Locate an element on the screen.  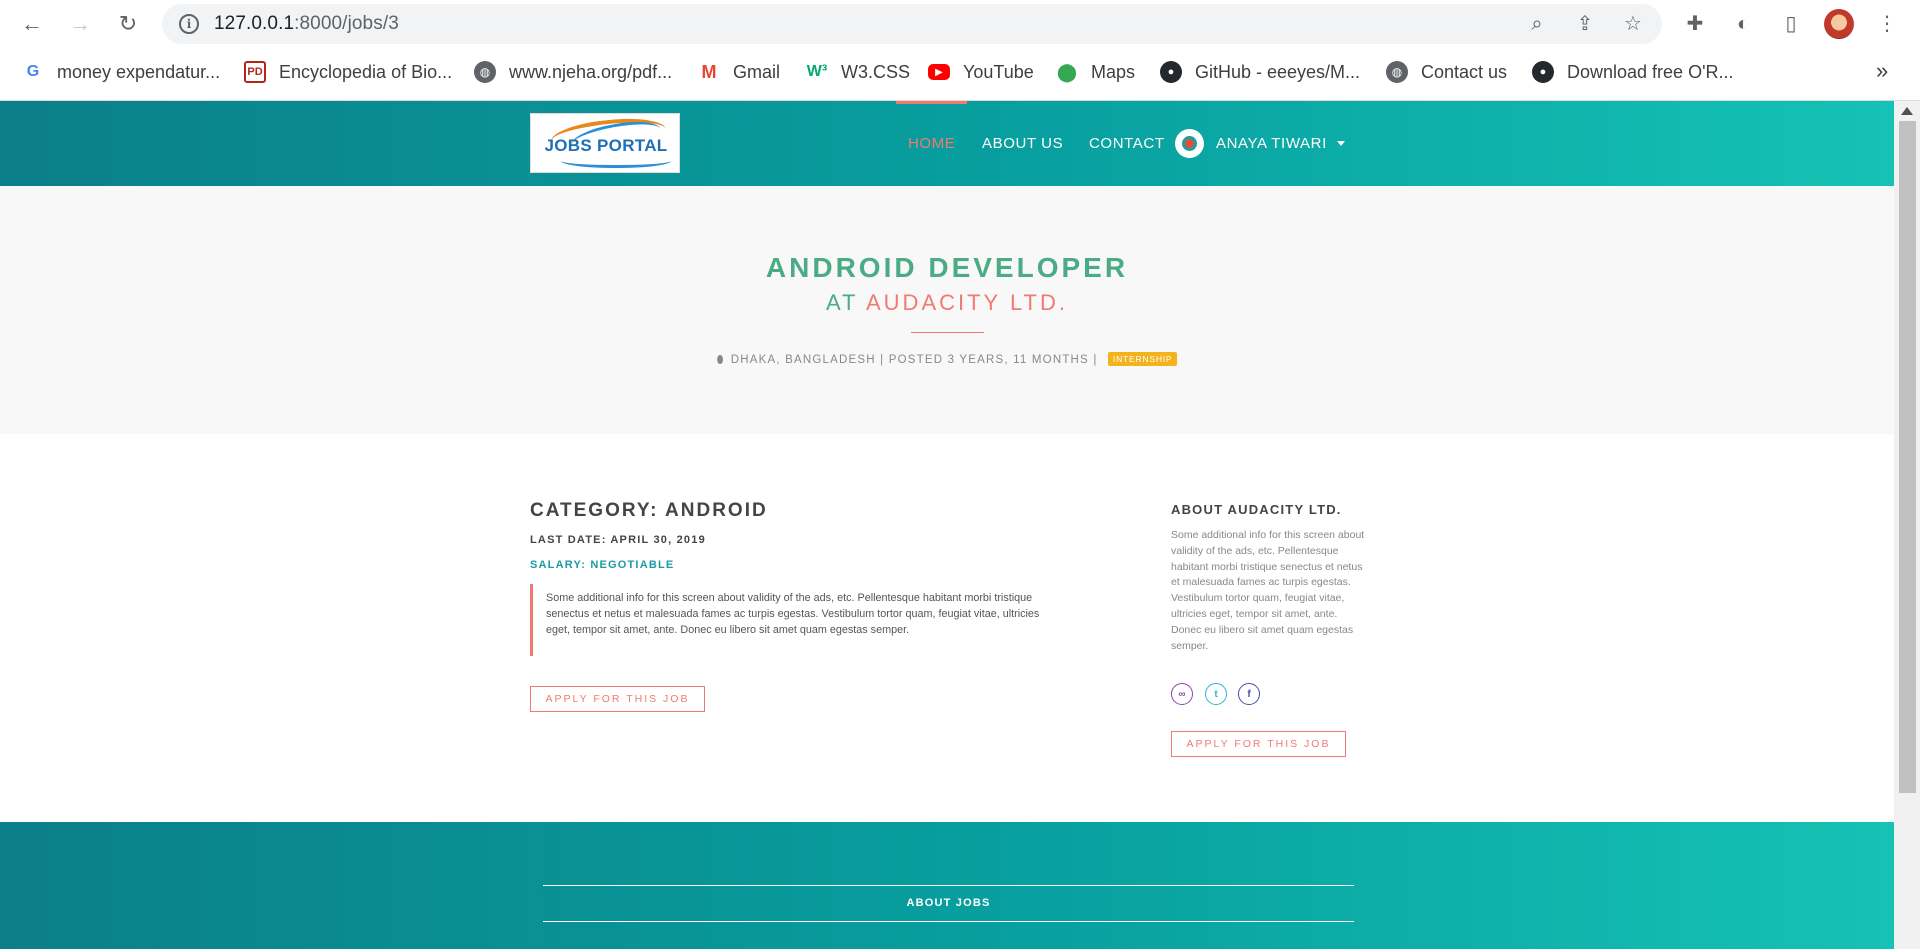
user-name: ANAYA TIWARI is located at coordinates (1271, 143).